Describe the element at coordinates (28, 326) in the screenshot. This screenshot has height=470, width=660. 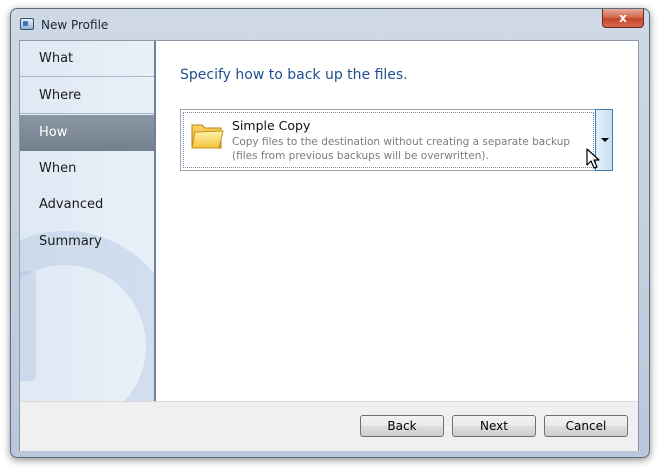
I see `clock-hand-watermark` at that location.